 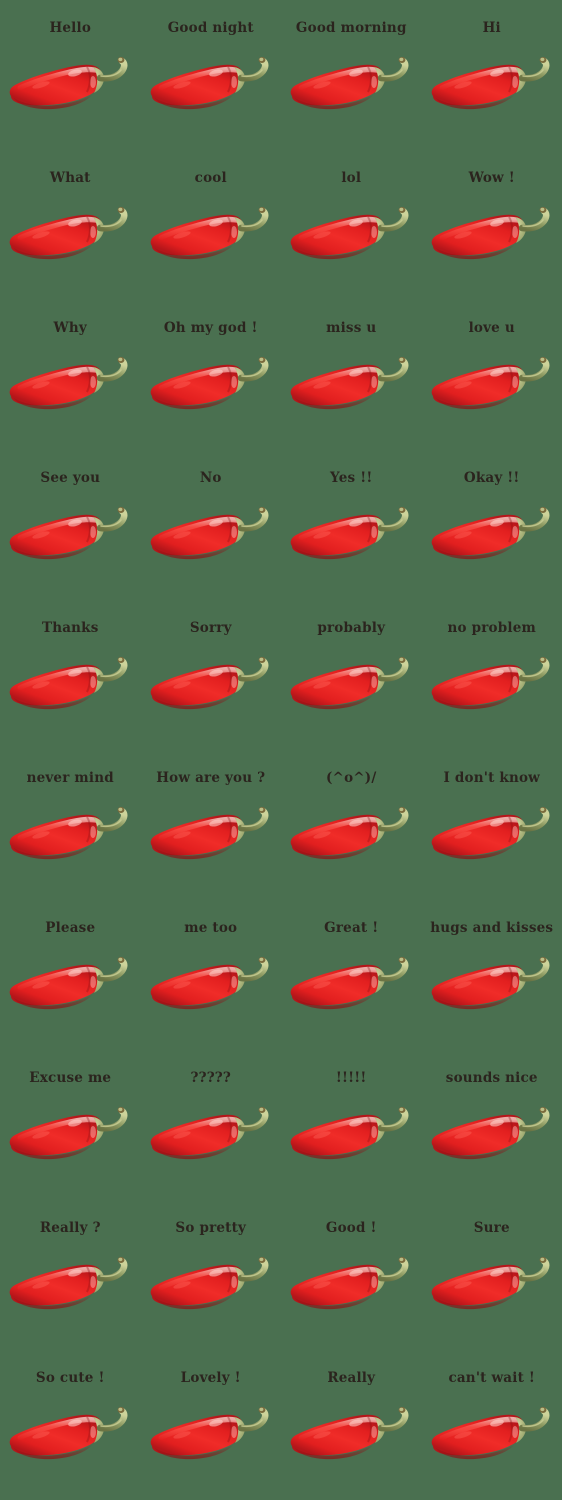 I want to click on sticker-caption: So pretty, so click(x=211, y=1228).